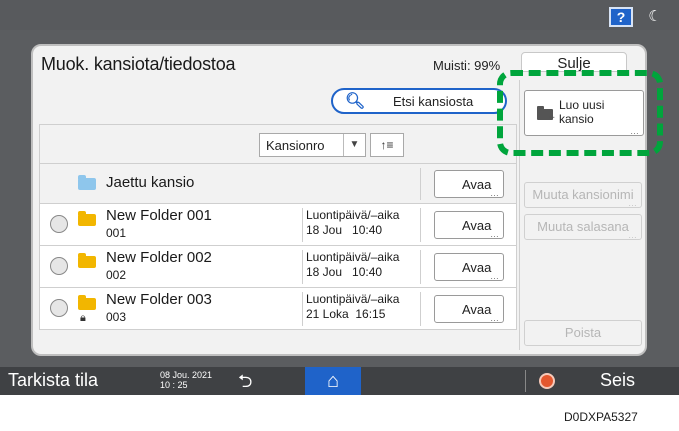  What do you see at coordinates (346, 314) in the screenshot?
I see `date-value: 21 Loka 16:15` at bounding box center [346, 314].